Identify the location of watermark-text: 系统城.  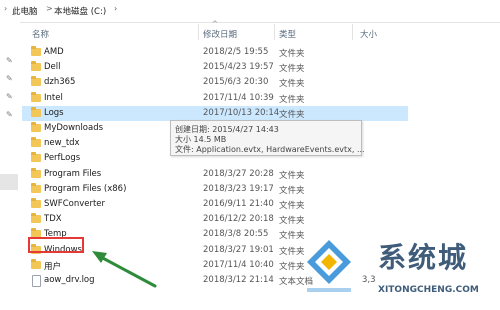
(423, 257).